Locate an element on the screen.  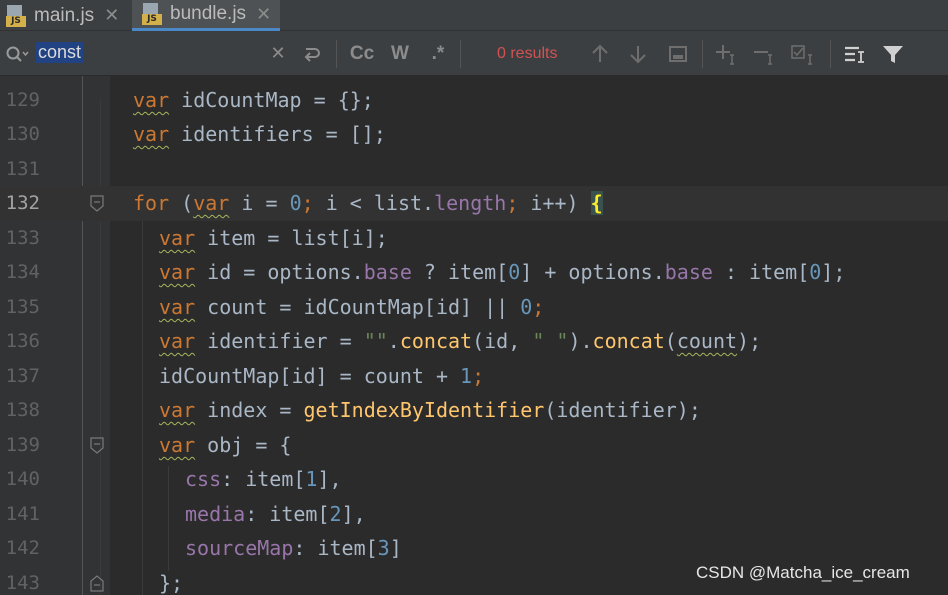
search-input: const is located at coordinates (60, 52).